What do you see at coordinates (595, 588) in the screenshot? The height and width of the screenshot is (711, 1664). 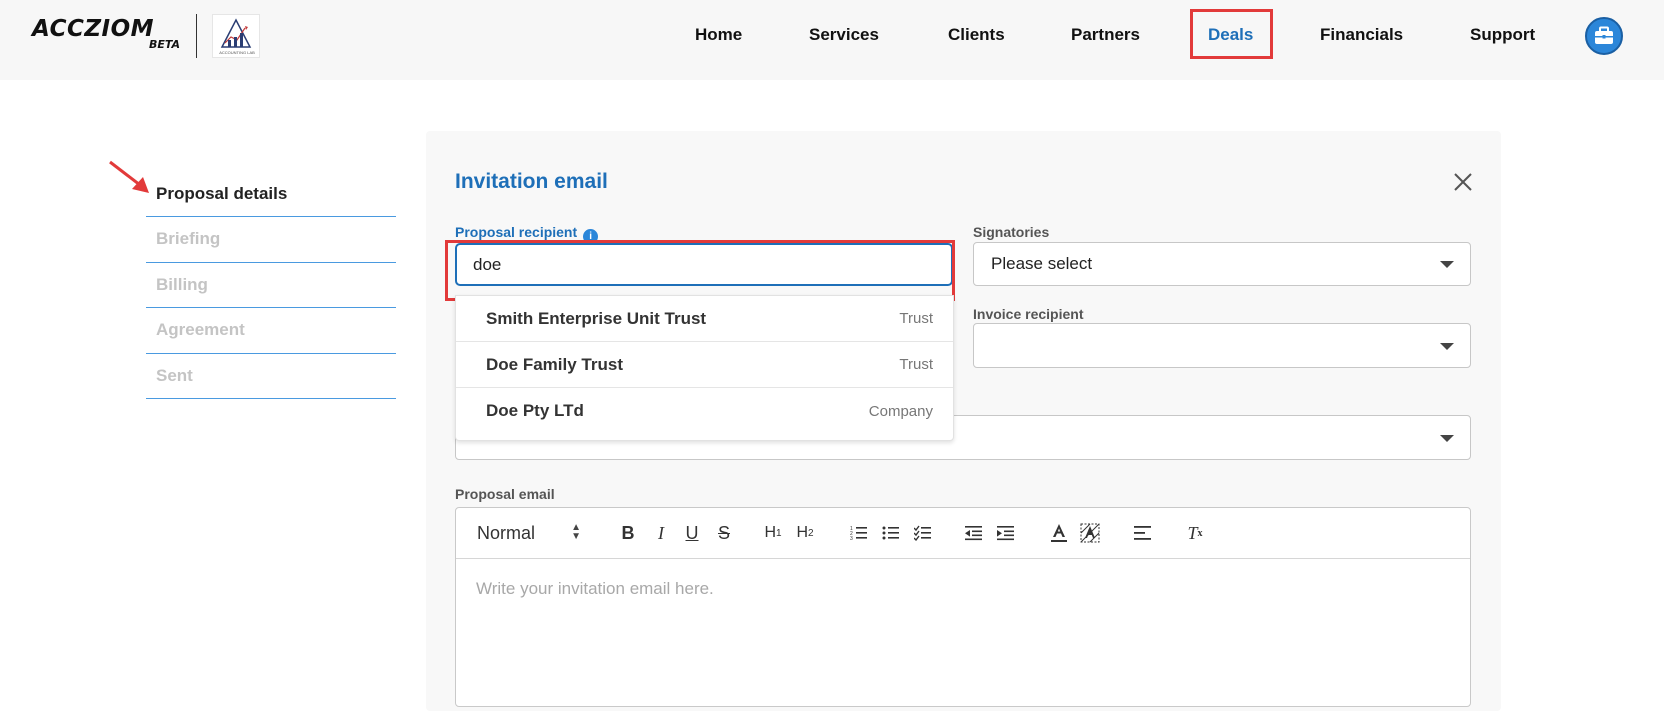 I see `editor-placeholder: Write your invitation email here.` at bounding box center [595, 588].